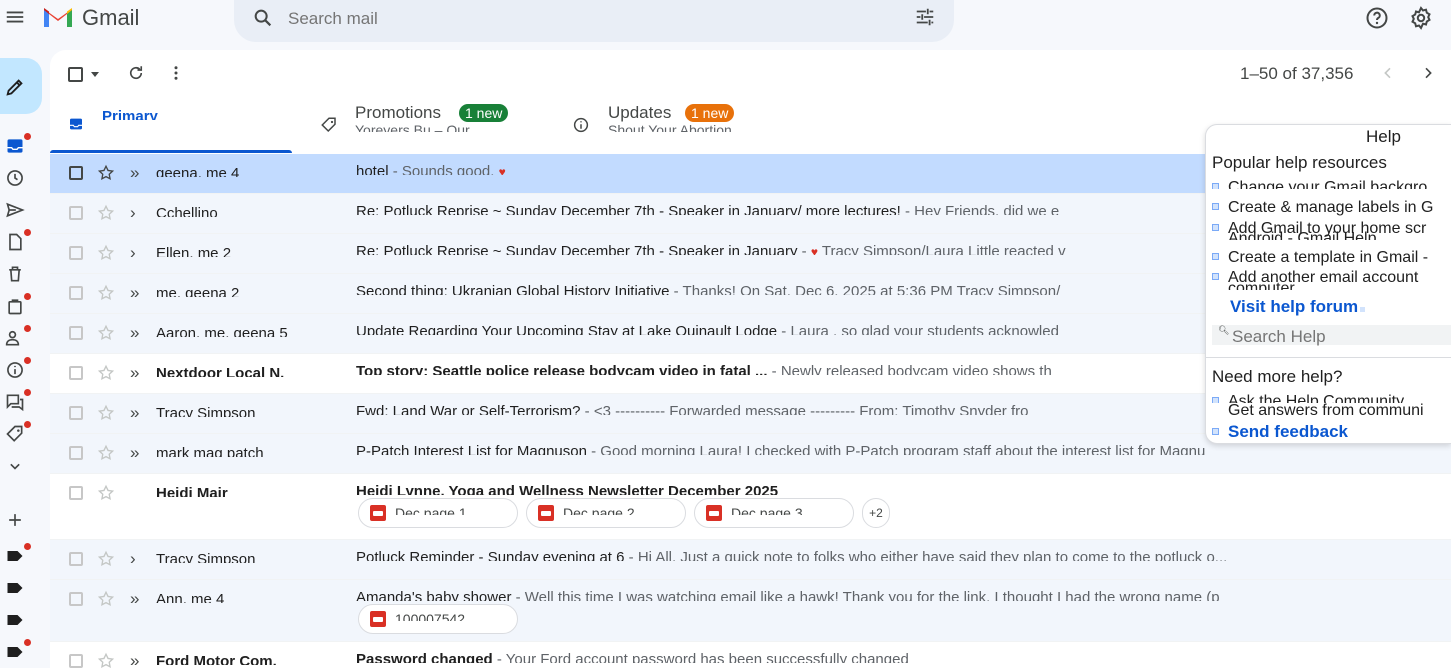 This screenshot has height=668, width=1451. I want to click on sent-icon, so click(15, 210).